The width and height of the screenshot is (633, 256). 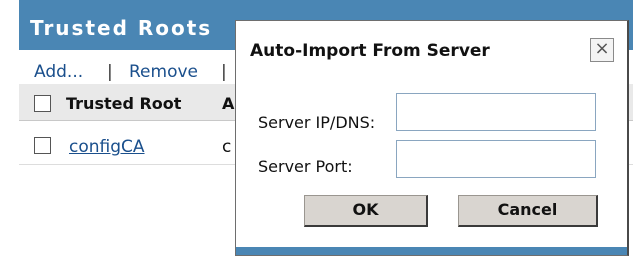 What do you see at coordinates (42, 103) in the screenshot?
I see `select-all-checkbox` at bounding box center [42, 103].